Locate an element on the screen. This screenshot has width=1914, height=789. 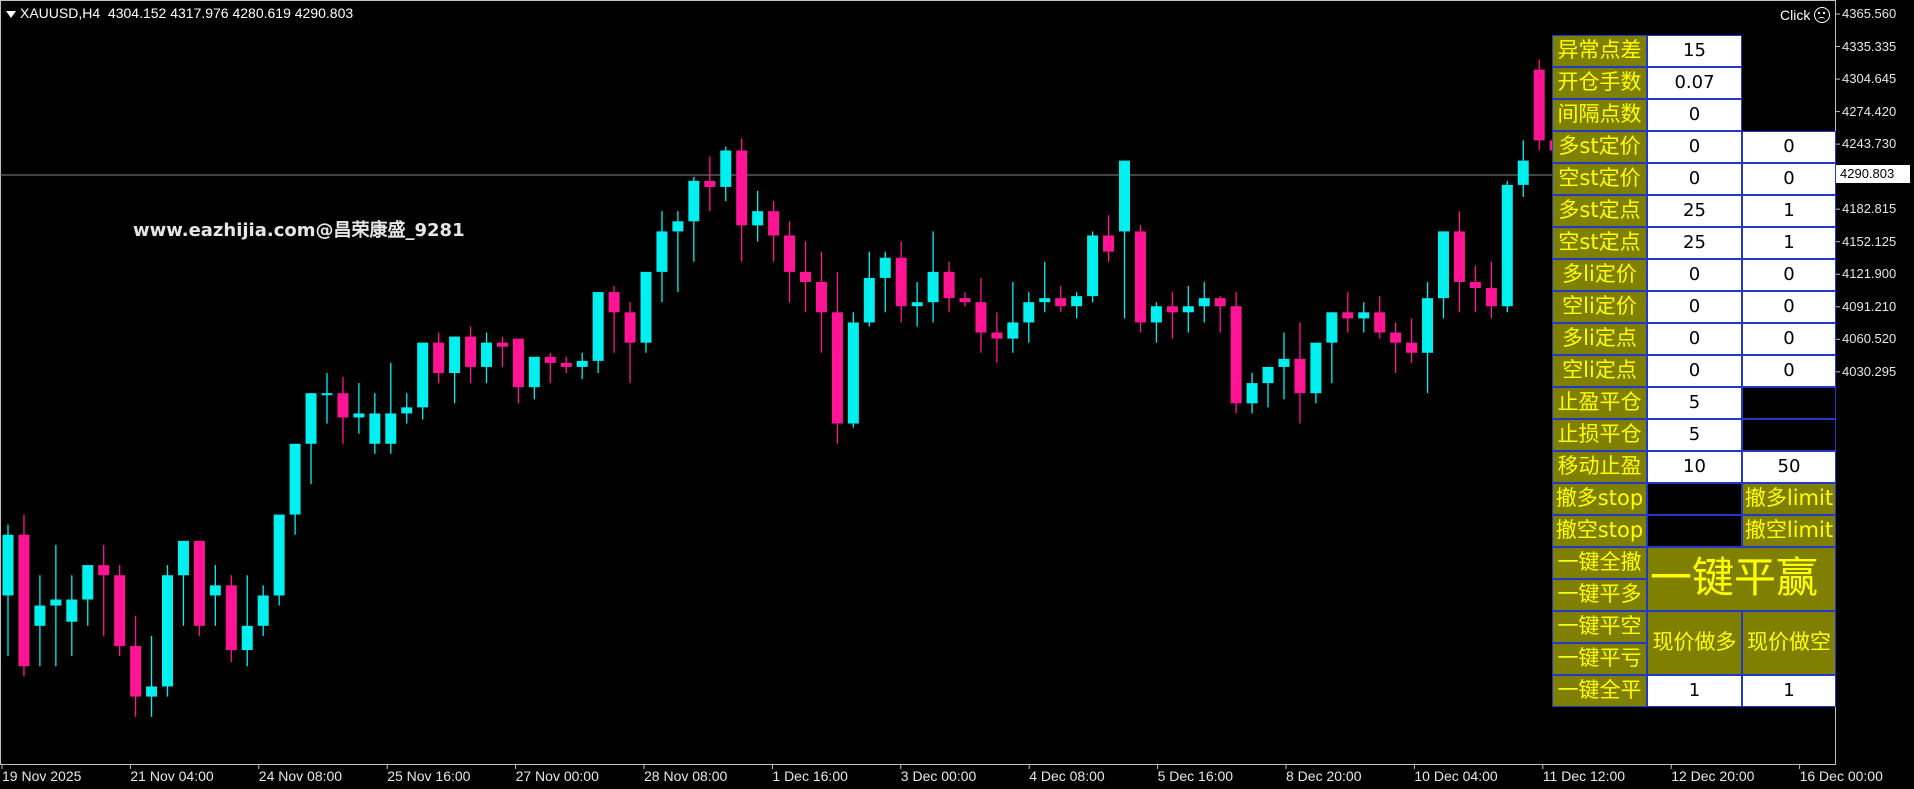
cancel-short-limit-button: 撤空limit is located at coordinates (1789, 531).